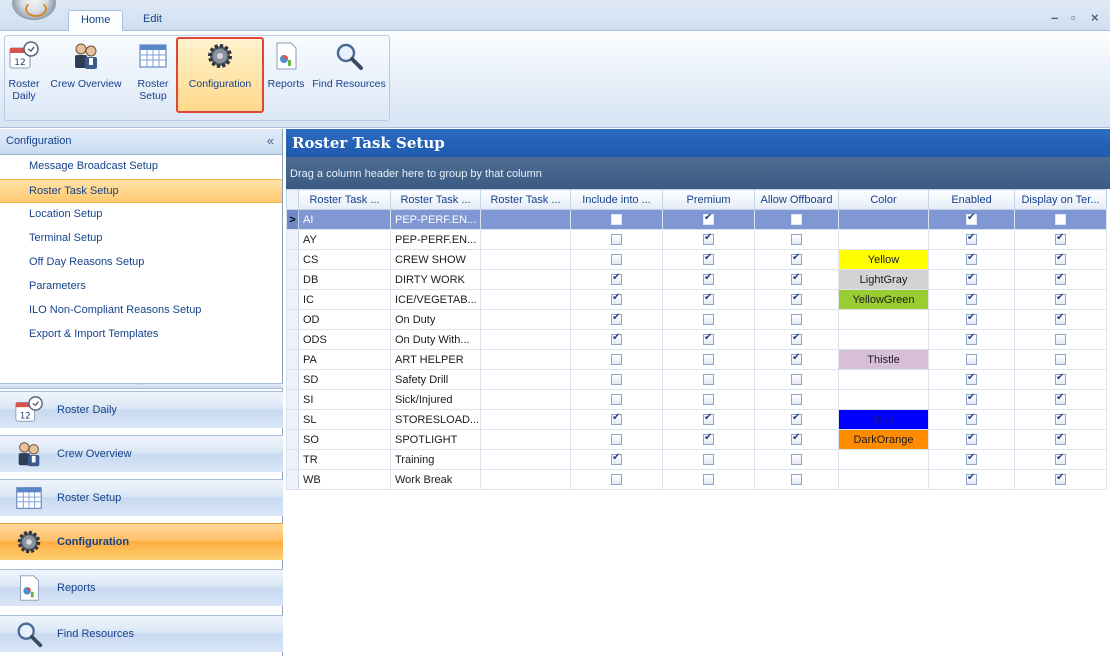  I want to click on find-resources-ribbon-button: Find Resources, so click(349, 65).